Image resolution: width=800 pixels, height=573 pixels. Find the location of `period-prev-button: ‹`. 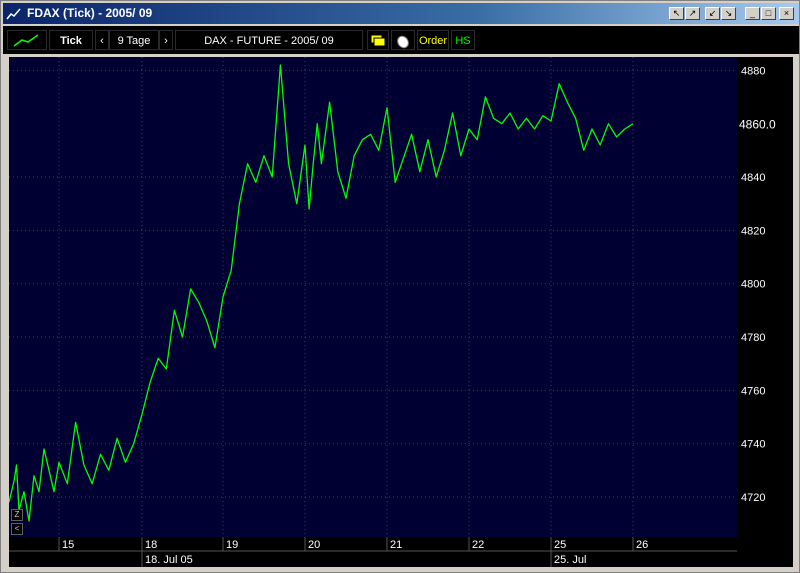

period-prev-button: ‹ is located at coordinates (102, 40).